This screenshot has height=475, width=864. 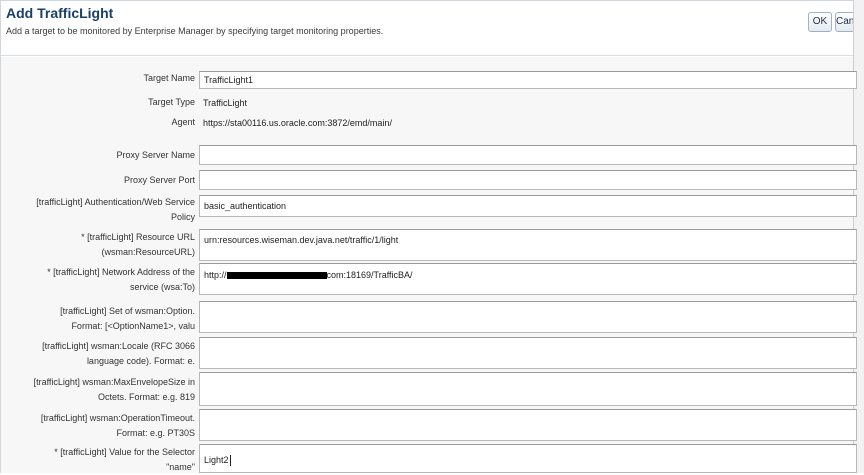 I want to click on wsman-max-envelope-input, so click(x=528, y=389).